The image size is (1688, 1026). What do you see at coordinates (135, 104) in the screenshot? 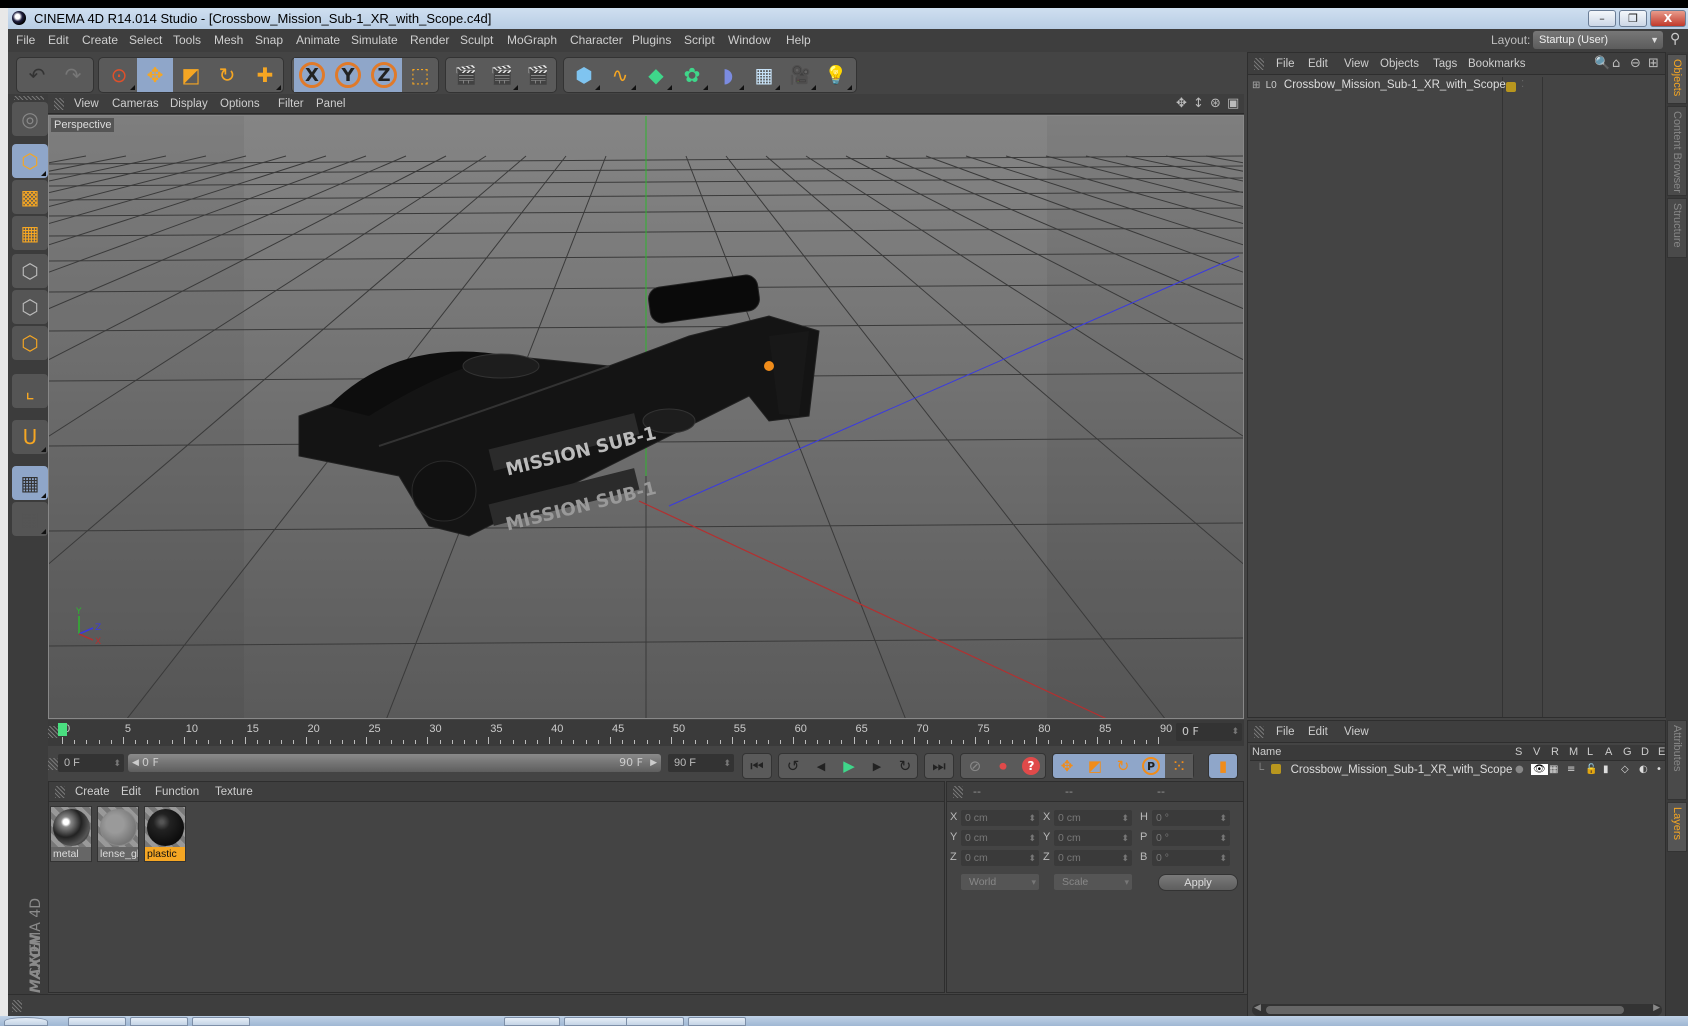
I see `viewport-menu-cameras: Cameras` at bounding box center [135, 104].